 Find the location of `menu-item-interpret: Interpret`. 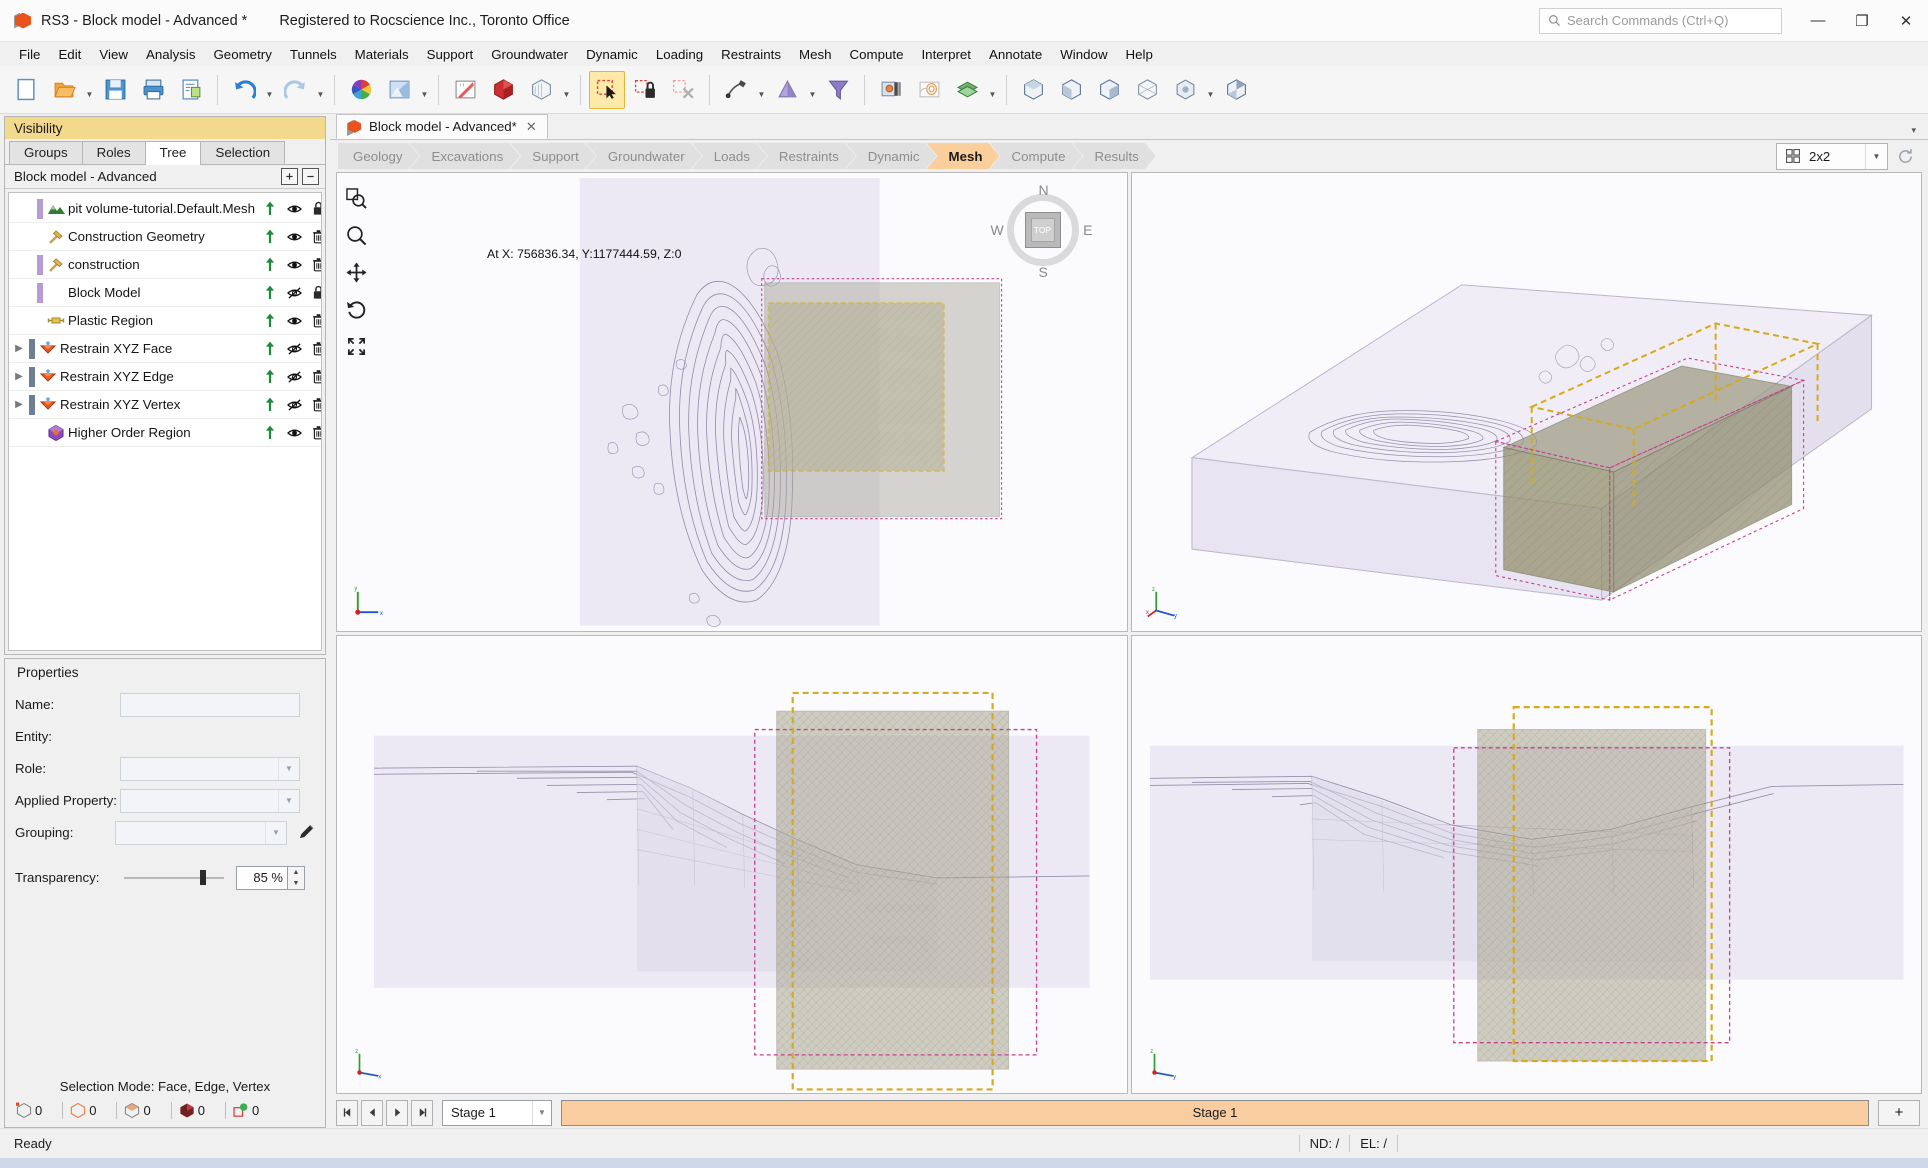

menu-item-interpret: Interpret is located at coordinates (946, 54).